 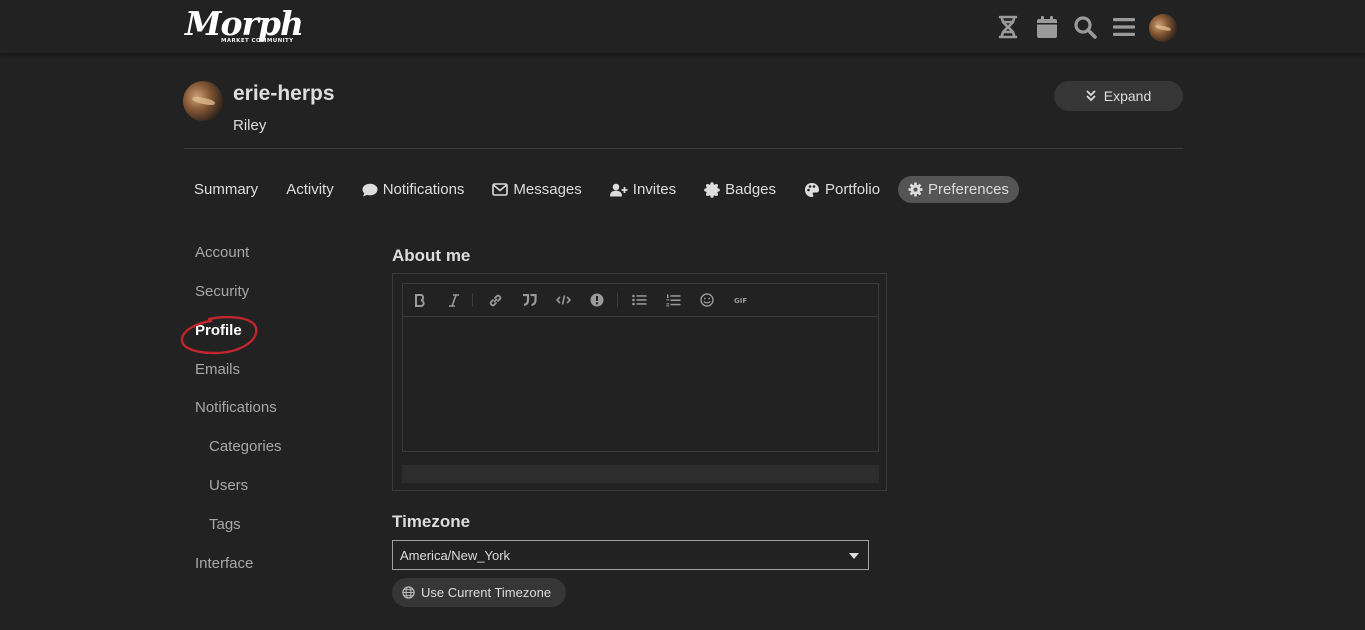 I want to click on bold-icon, so click(x=420, y=300).